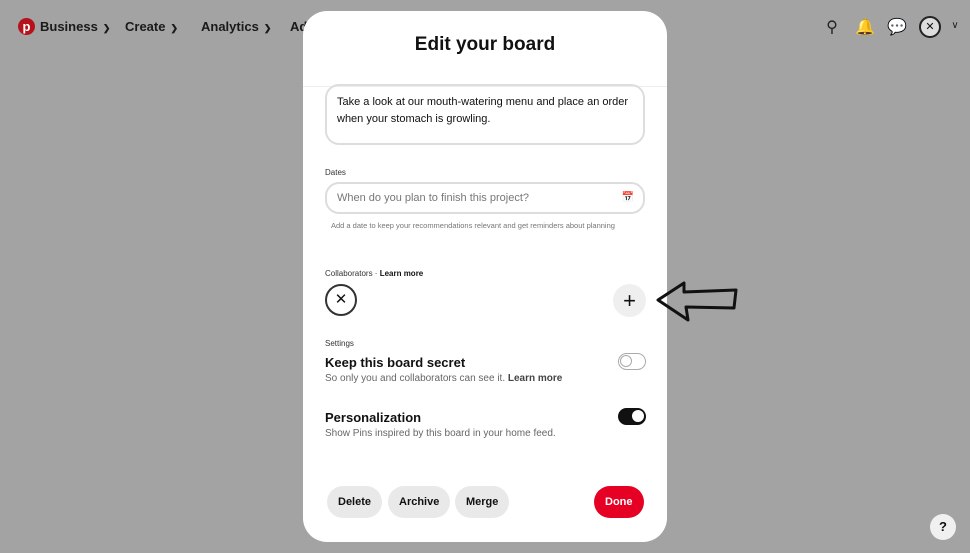 This screenshot has width=970, height=553. Describe the element at coordinates (335, 172) in the screenshot. I see `dates-label: Dates` at that location.